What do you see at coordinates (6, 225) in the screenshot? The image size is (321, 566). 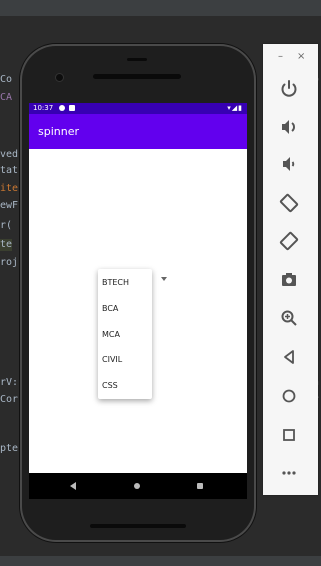 I see `code-line: r(` at bounding box center [6, 225].